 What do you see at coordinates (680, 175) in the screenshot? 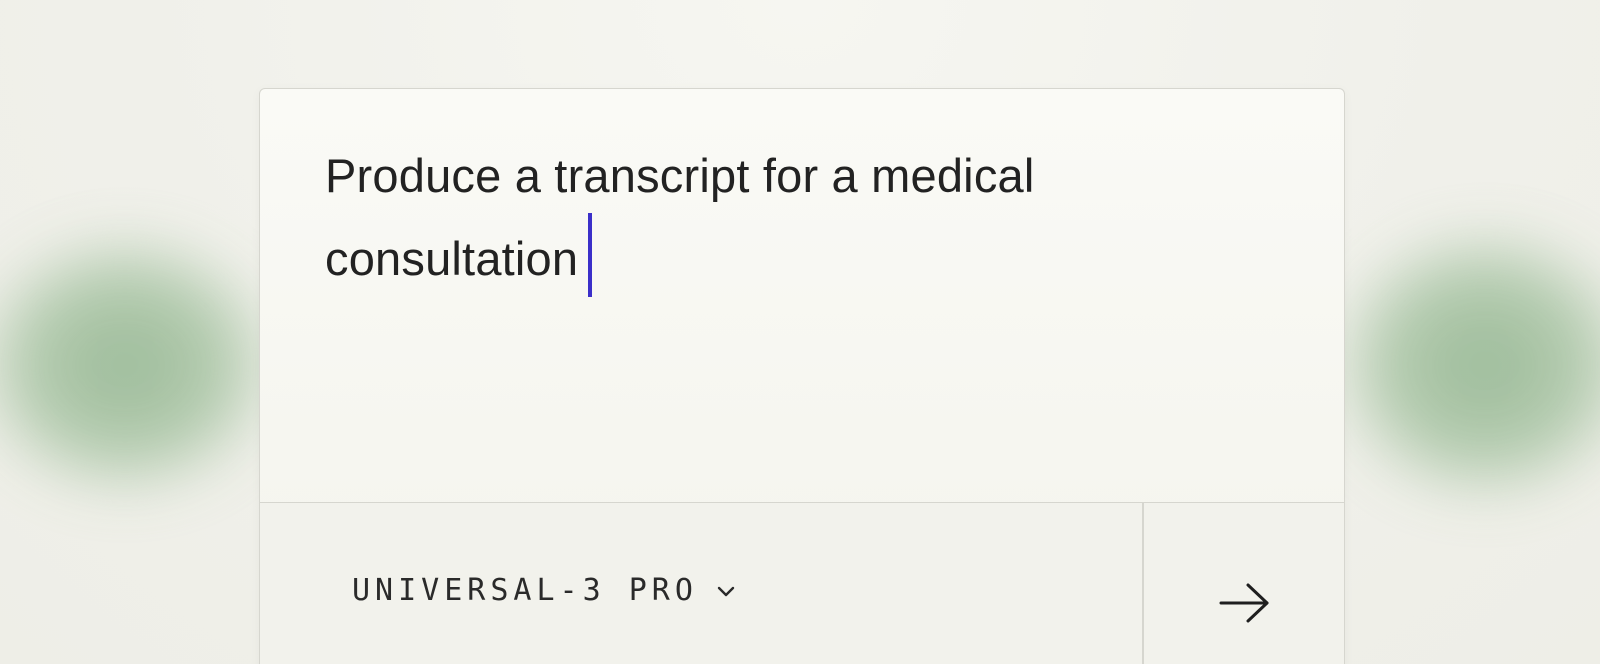
I see `prompt-text-line-1: Produce a transcript for a medical` at bounding box center [680, 175].